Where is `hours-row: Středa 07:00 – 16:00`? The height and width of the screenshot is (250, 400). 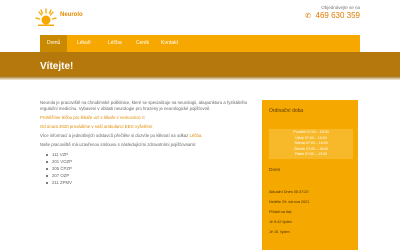
hours-row: Středa 07:00 – 16:00 is located at coordinates (311, 143).